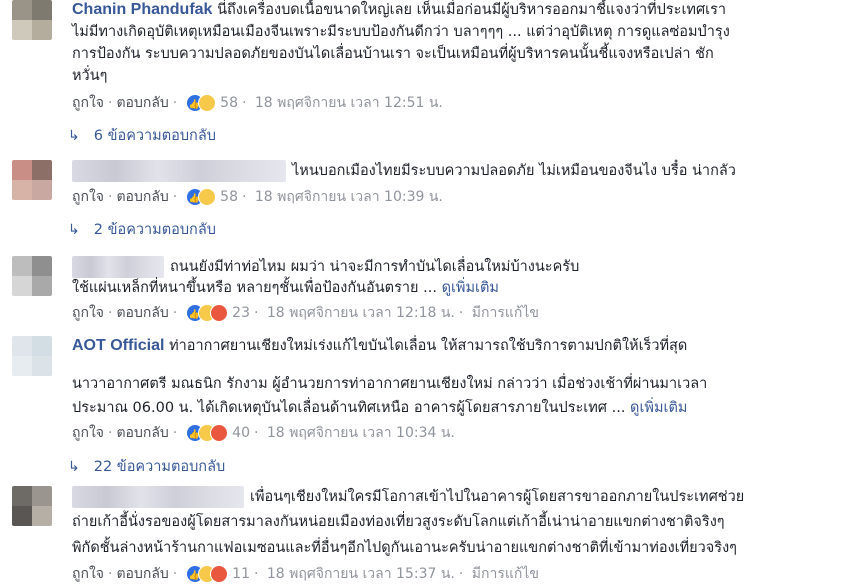 Image resolution: width=860 pixels, height=586 pixels. What do you see at coordinates (241, 433) in the screenshot?
I see `reaction-count: 40` at bounding box center [241, 433].